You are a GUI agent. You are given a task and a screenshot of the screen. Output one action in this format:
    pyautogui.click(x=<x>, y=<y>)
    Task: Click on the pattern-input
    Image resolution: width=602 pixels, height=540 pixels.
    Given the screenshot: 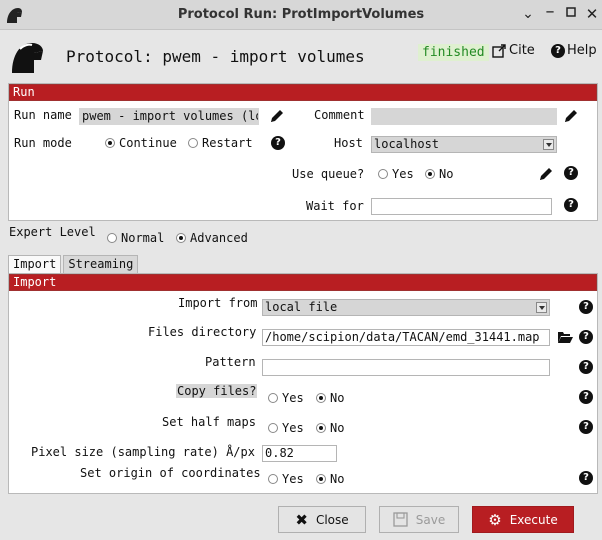 What is the action you would take?
    pyautogui.click(x=406, y=367)
    